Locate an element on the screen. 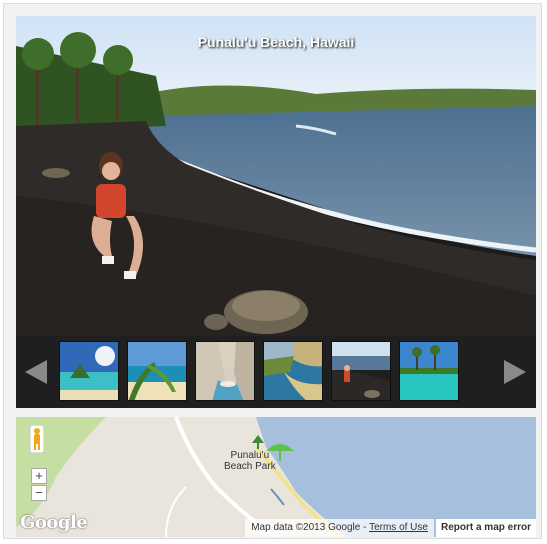  thumb-lagoon-palms-image is located at coordinates (429, 371).